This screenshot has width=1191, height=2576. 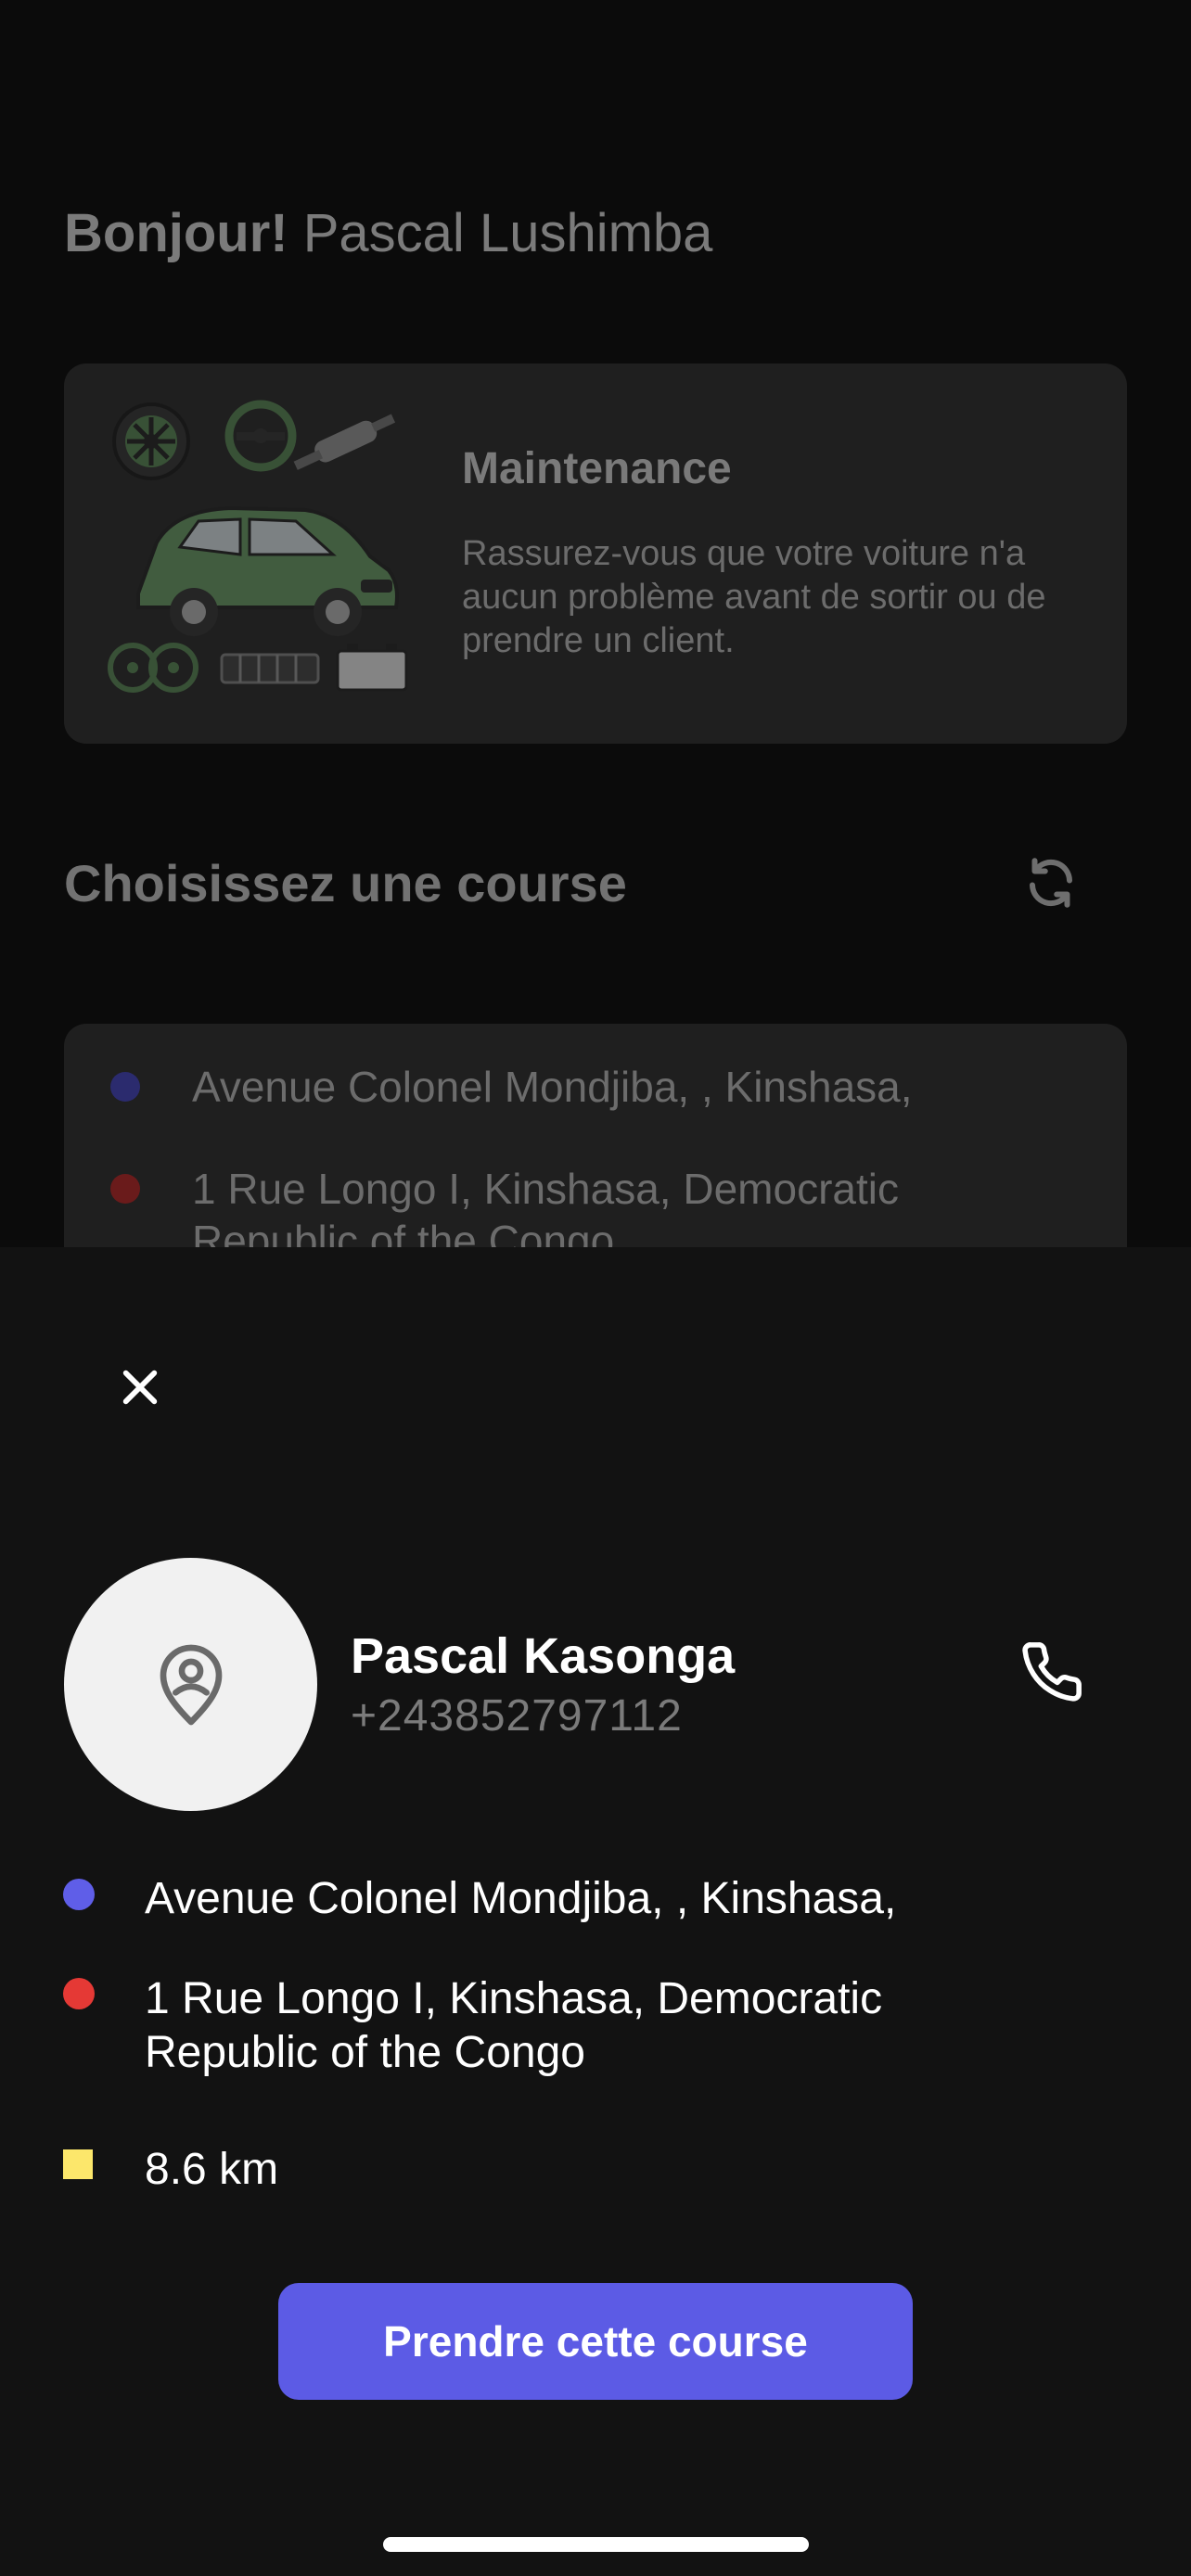 I want to click on user-pin-icon, so click(x=191, y=1685).